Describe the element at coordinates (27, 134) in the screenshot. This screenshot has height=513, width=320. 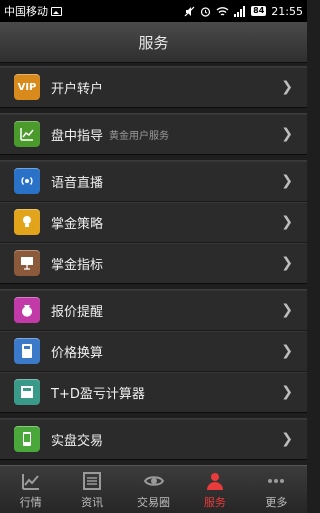
I see `chart-icon` at that location.